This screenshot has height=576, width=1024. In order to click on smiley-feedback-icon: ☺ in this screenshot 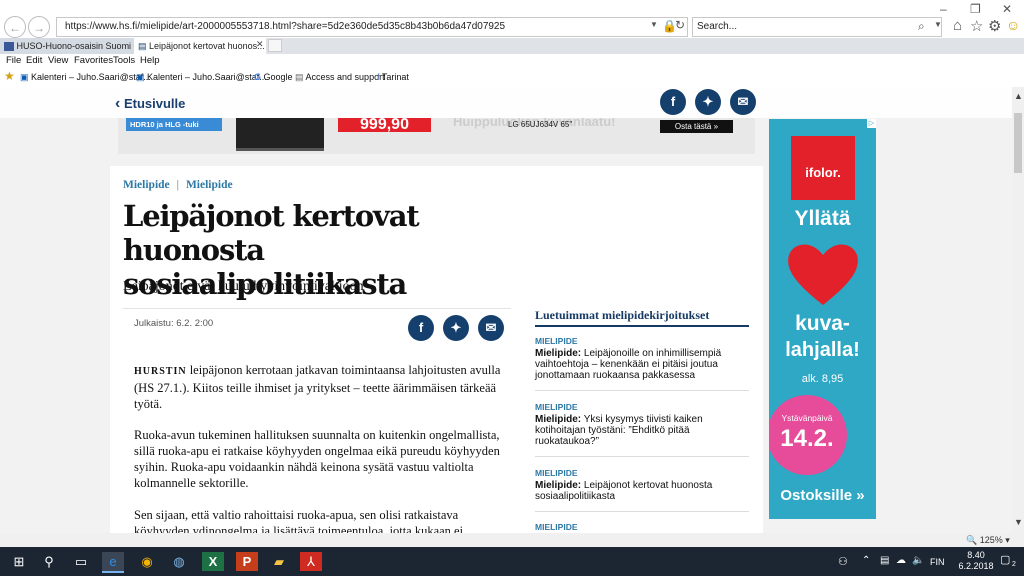, I will do `click(1013, 25)`.